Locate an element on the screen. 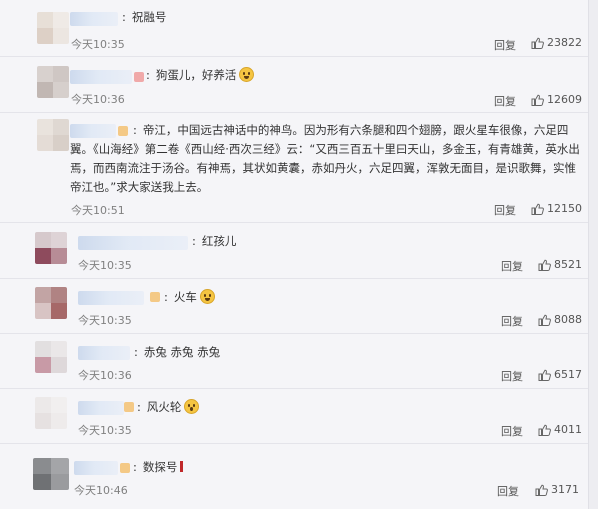  comment-text: : 狗蛋儿，好养活 is located at coordinates (346, 75).